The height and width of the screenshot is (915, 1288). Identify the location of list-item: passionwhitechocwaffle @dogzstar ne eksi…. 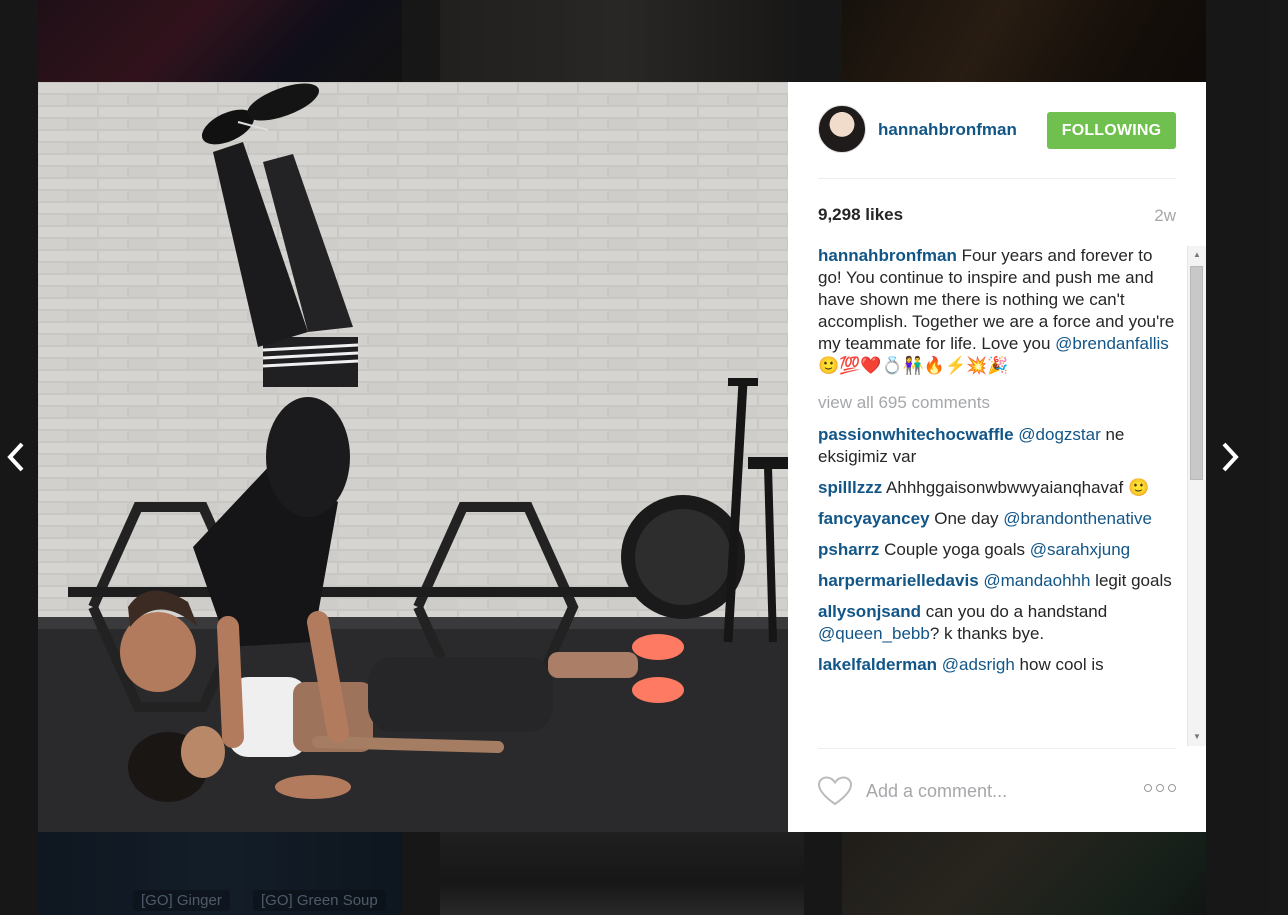
(997, 446).